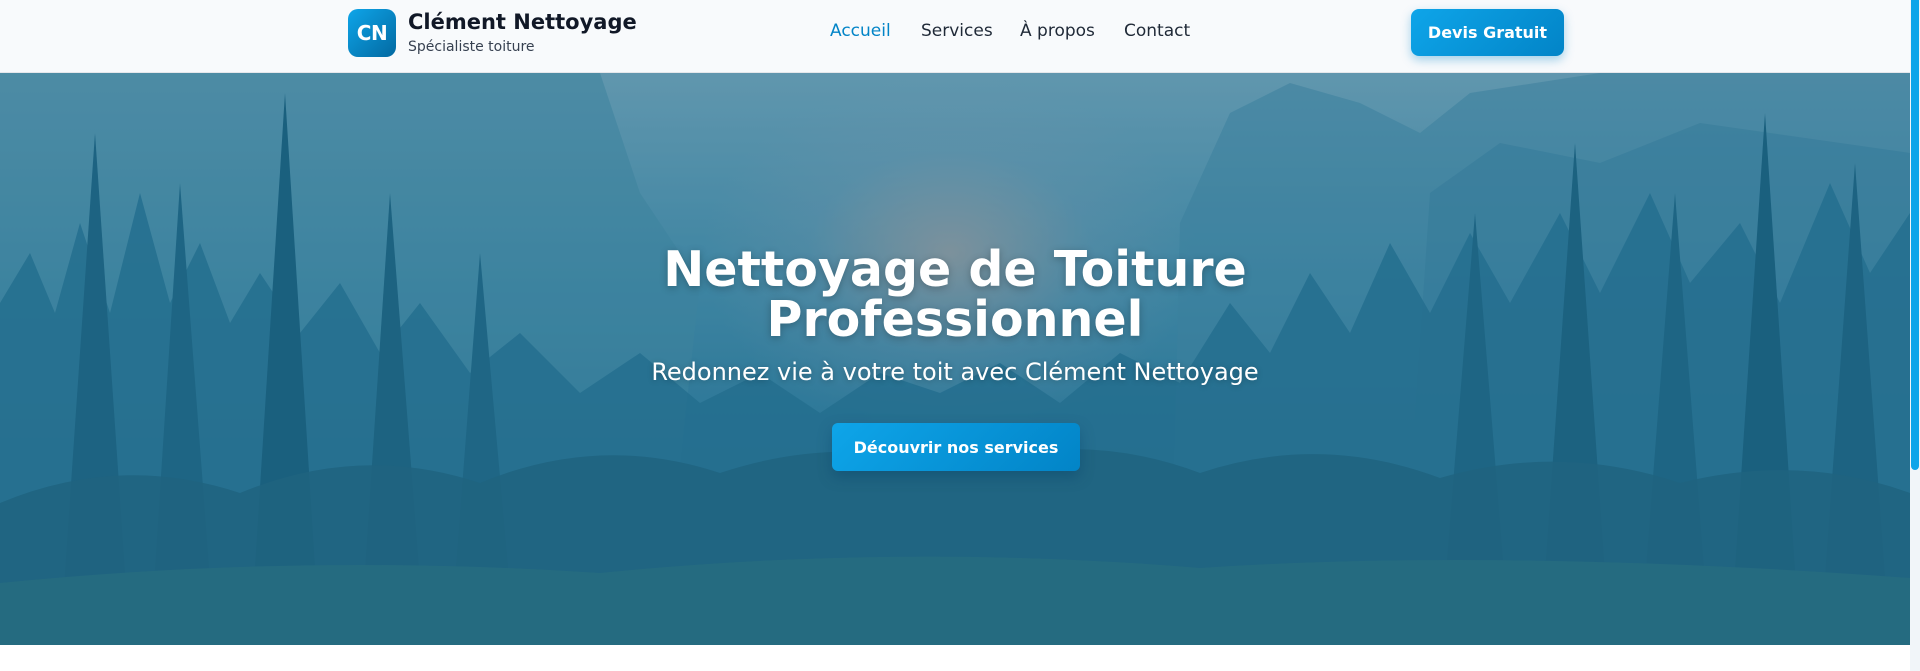 This screenshot has height=671, width=1920. Describe the element at coordinates (1487, 32) in the screenshot. I see `free-quote-button: Devis Gratuit` at that location.